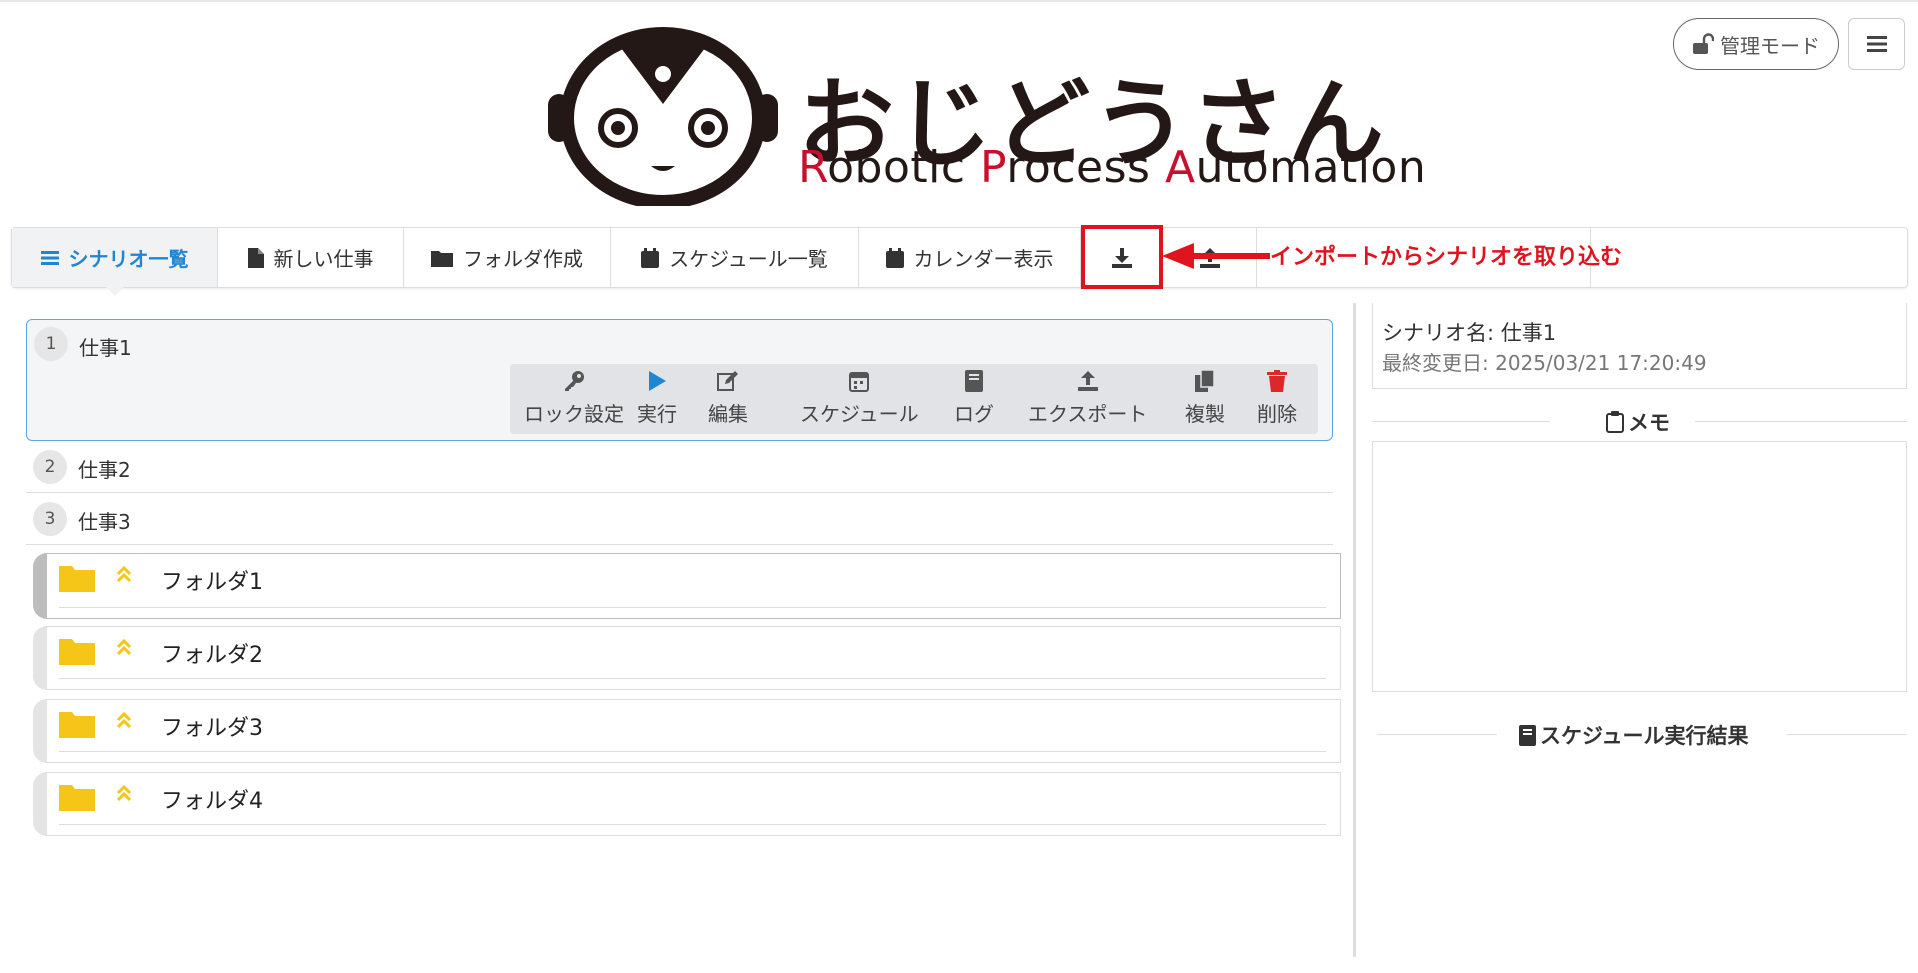  What do you see at coordinates (507, 257) in the screenshot?
I see `tab-create-folder: フォルダ作成` at bounding box center [507, 257].